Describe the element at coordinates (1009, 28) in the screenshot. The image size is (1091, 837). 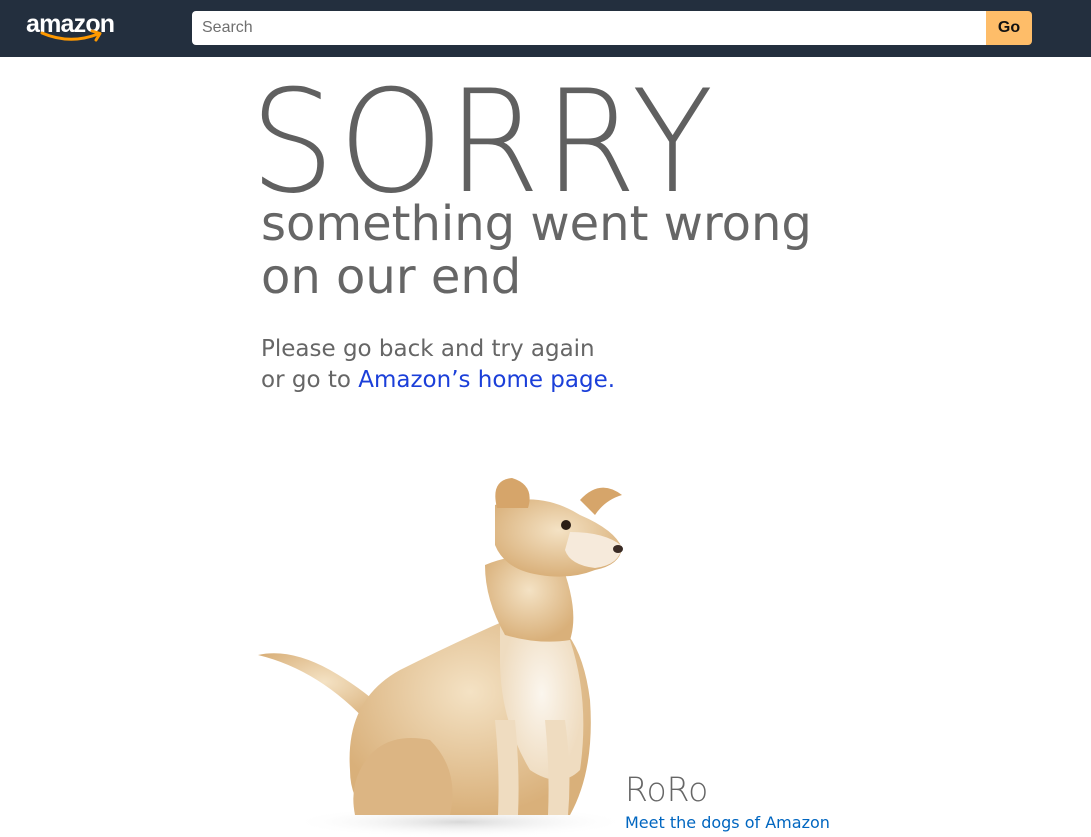
I see `go-button: Go` at that location.